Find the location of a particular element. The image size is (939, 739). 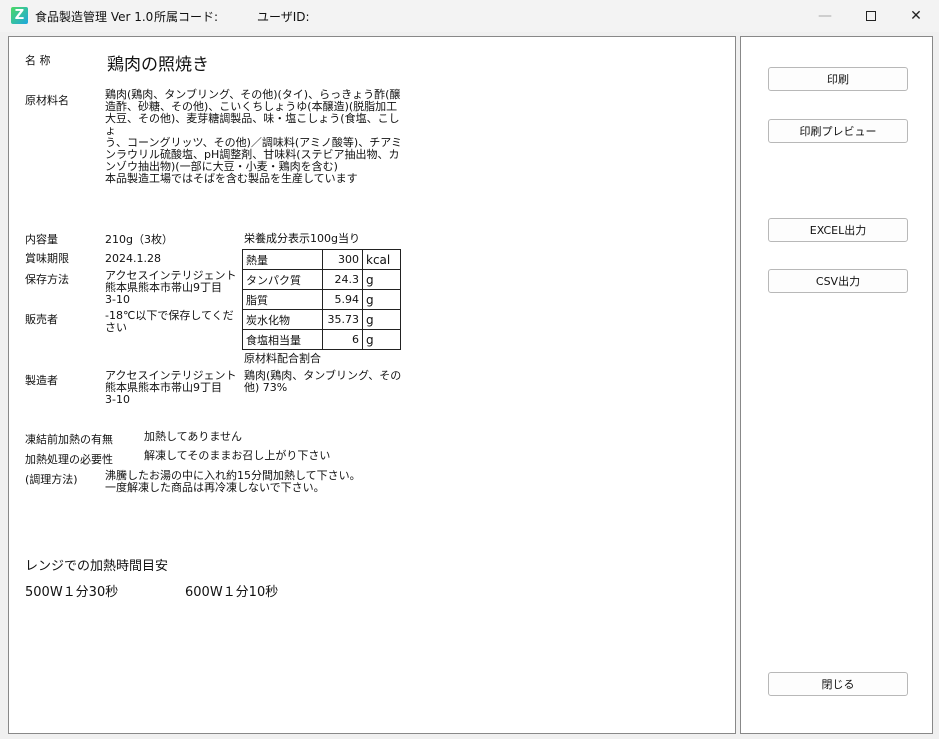

ingredients-label: 原材料名 is located at coordinates (47, 100).